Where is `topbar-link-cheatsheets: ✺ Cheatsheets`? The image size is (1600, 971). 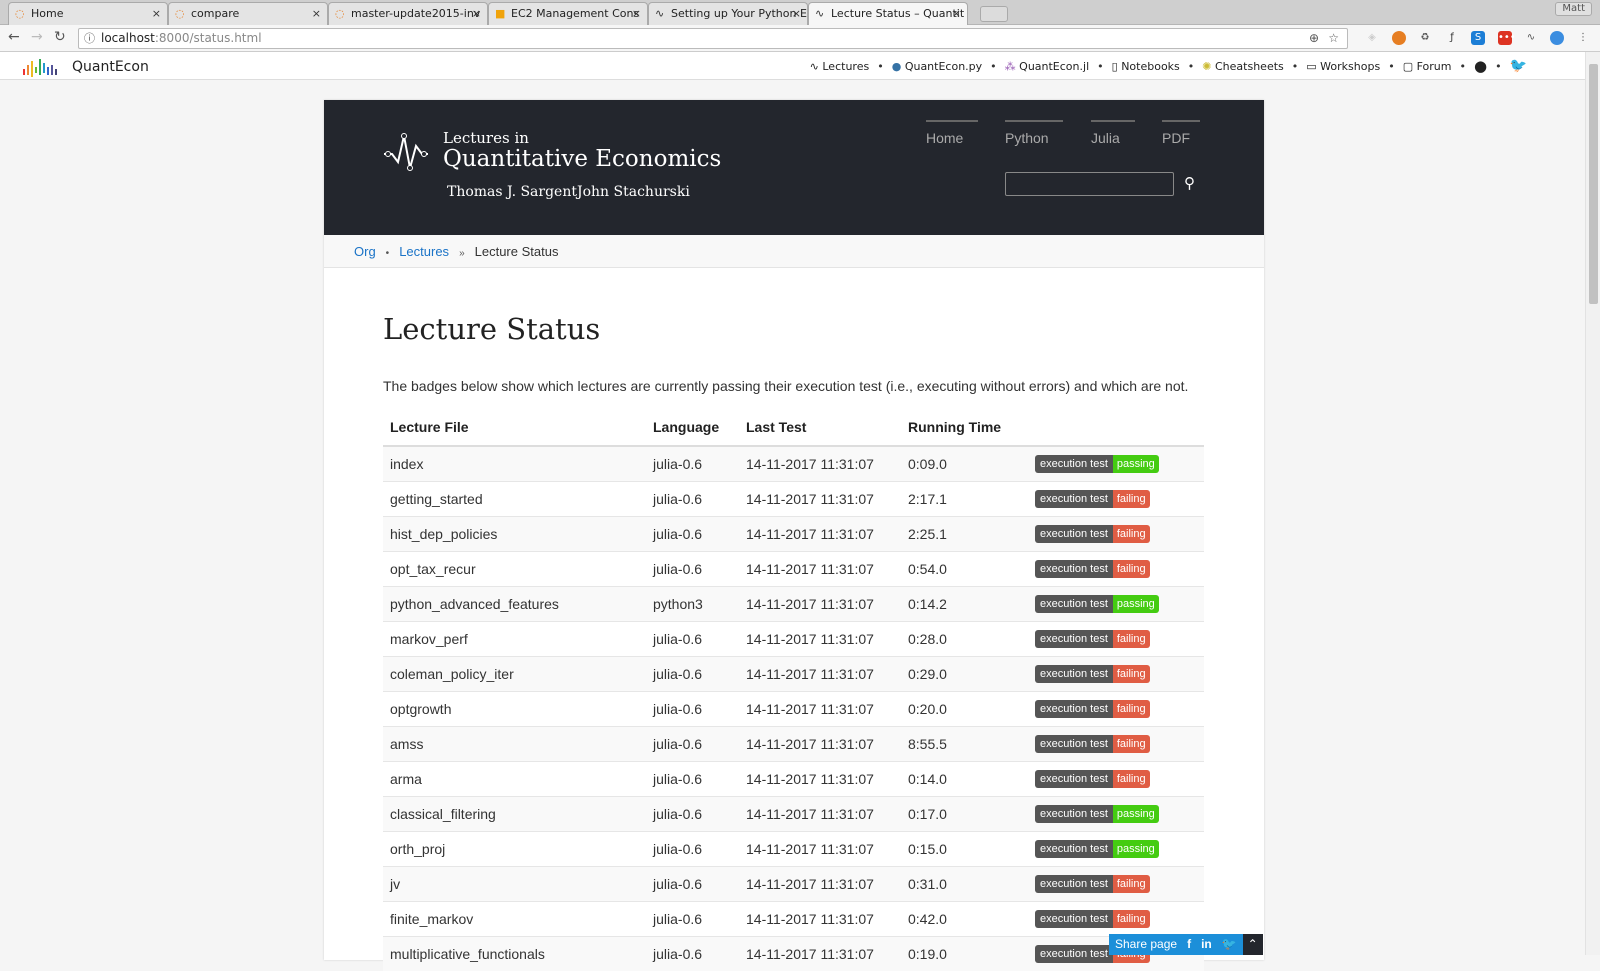
topbar-link-cheatsheets: ✺ Cheatsheets is located at coordinates (1242, 66).